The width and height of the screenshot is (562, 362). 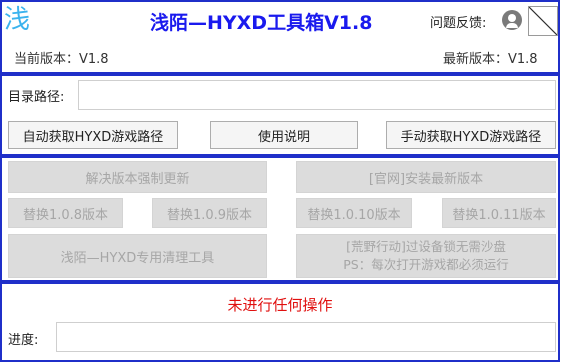 What do you see at coordinates (209, 213) in the screenshot?
I see `replace-109-button: 替换1.0.9版本` at bounding box center [209, 213].